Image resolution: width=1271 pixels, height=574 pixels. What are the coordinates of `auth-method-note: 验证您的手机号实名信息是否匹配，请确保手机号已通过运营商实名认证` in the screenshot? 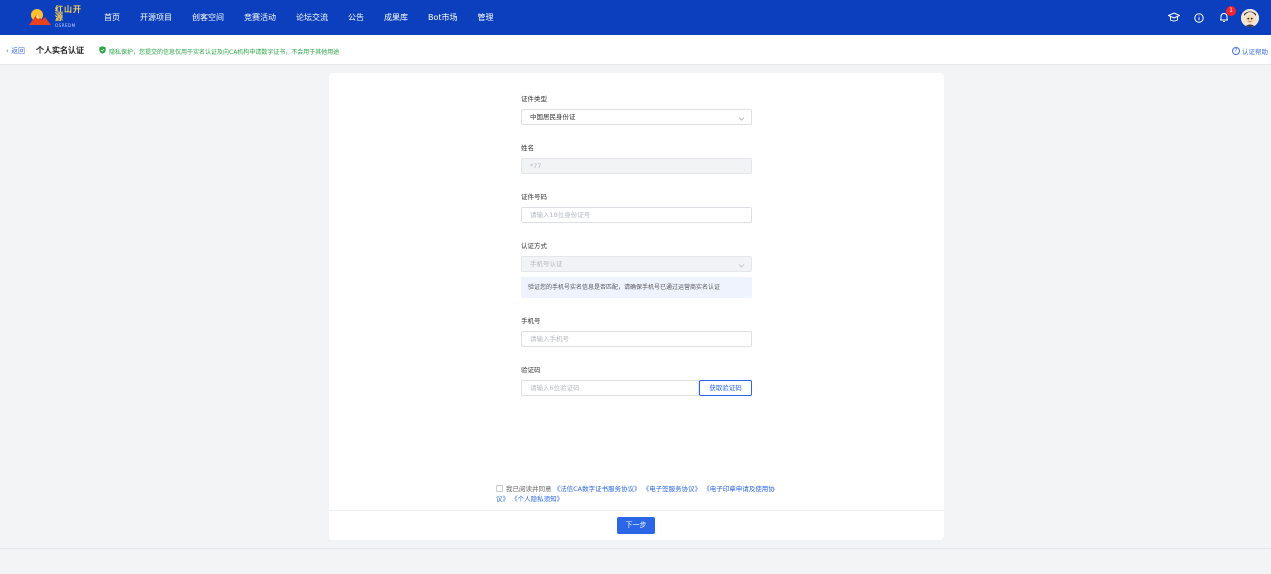 It's located at (636, 287).